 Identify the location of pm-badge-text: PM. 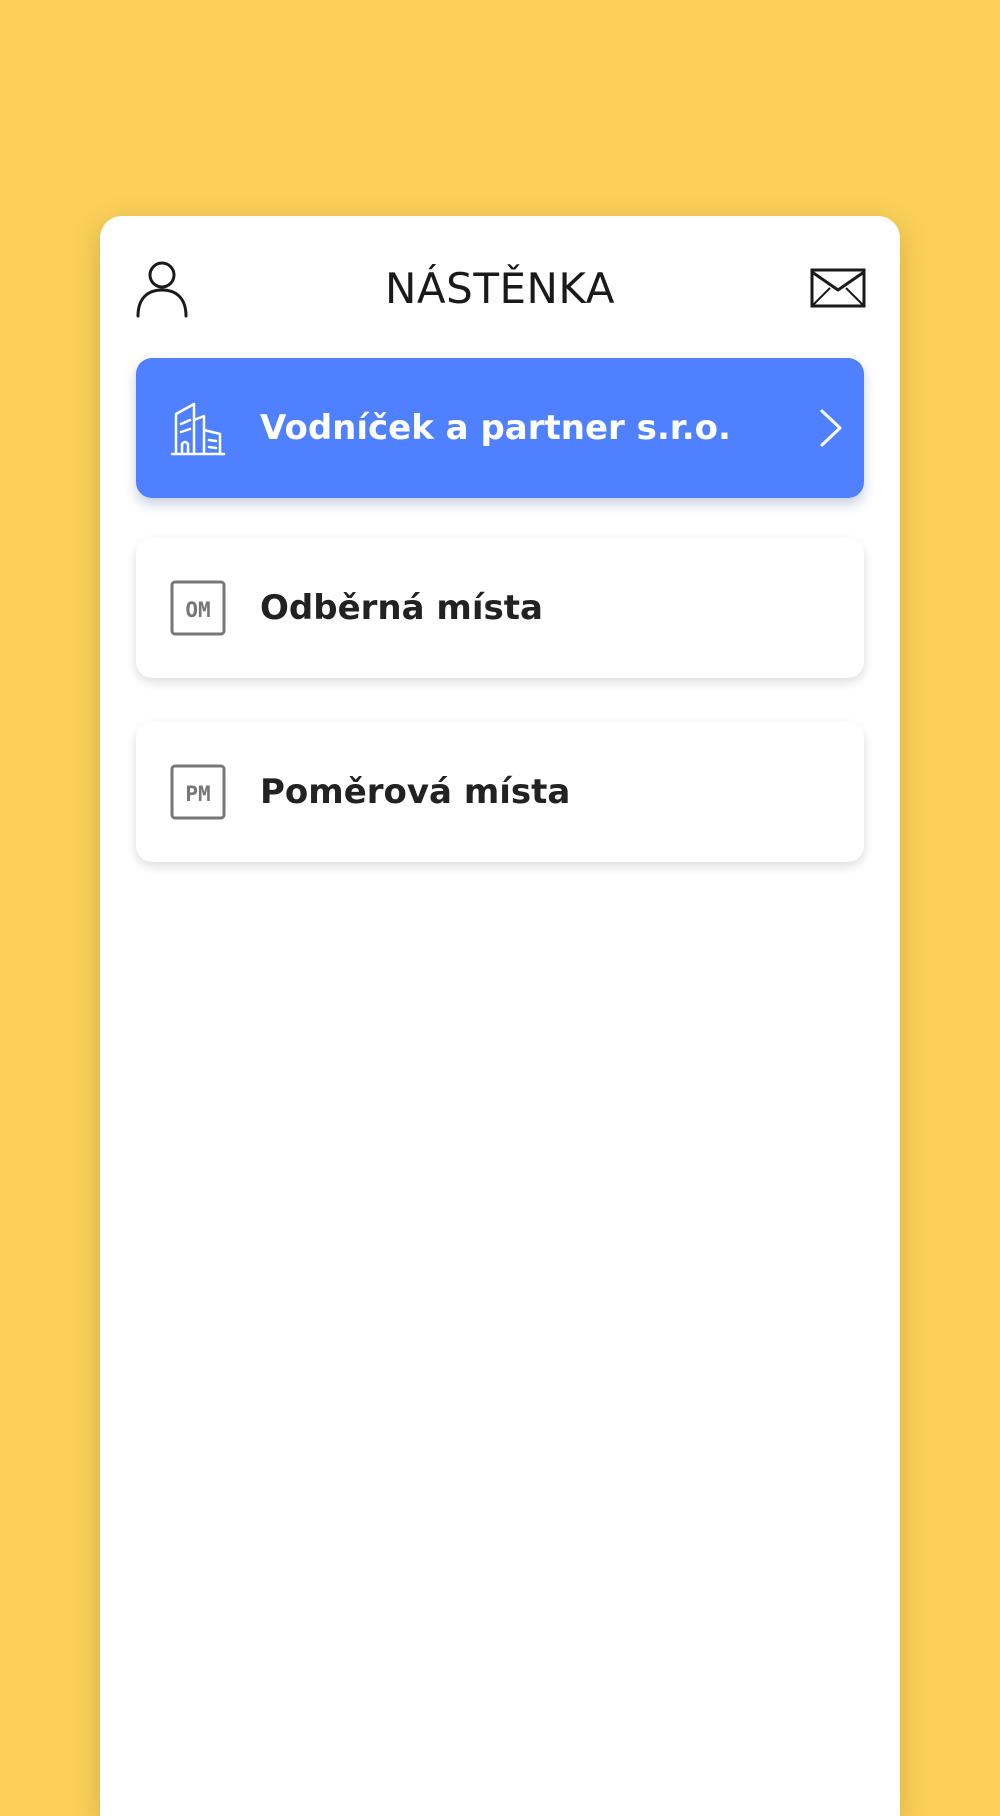
(197, 794).